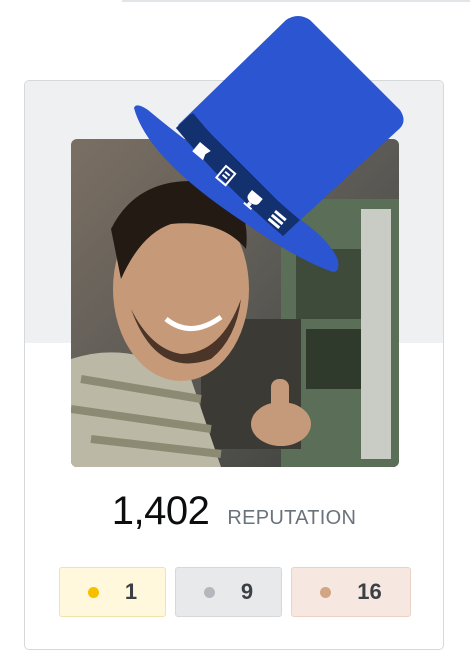 The width and height of the screenshot is (470, 654). I want to click on silver-badge: 9, so click(228, 592).